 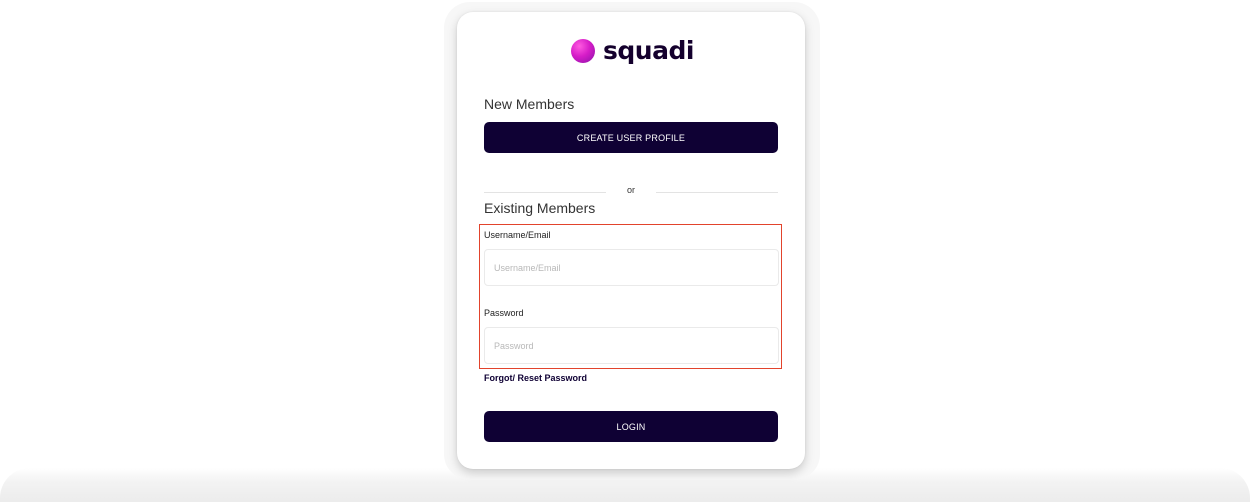 What do you see at coordinates (540, 208) in the screenshot?
I see `existing-members-heading: Existing Members` at bounding box center [540, 208].